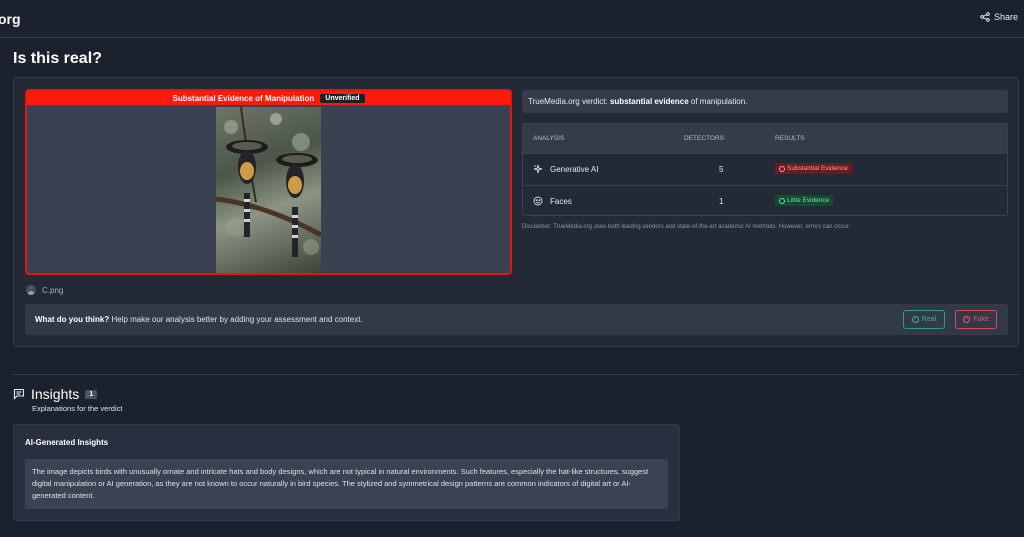 The image size is (1024, 537). What do you see at coordinates (929, 319) in the screenshot?
I see `real-button-label: Real` at bounding box center [929, 319].